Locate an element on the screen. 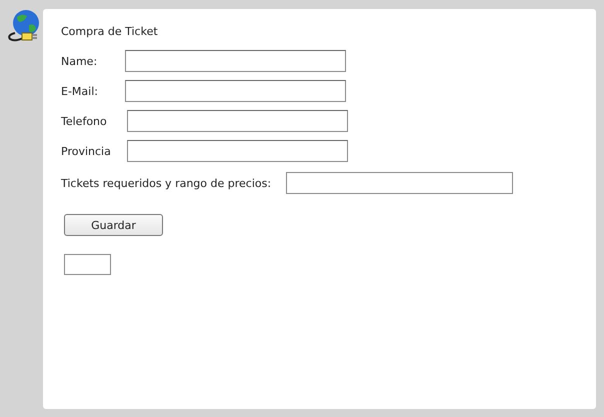 The width and height of the screenshot is (604, 417). save-button: Guardar is located at coordinates (113, 225).